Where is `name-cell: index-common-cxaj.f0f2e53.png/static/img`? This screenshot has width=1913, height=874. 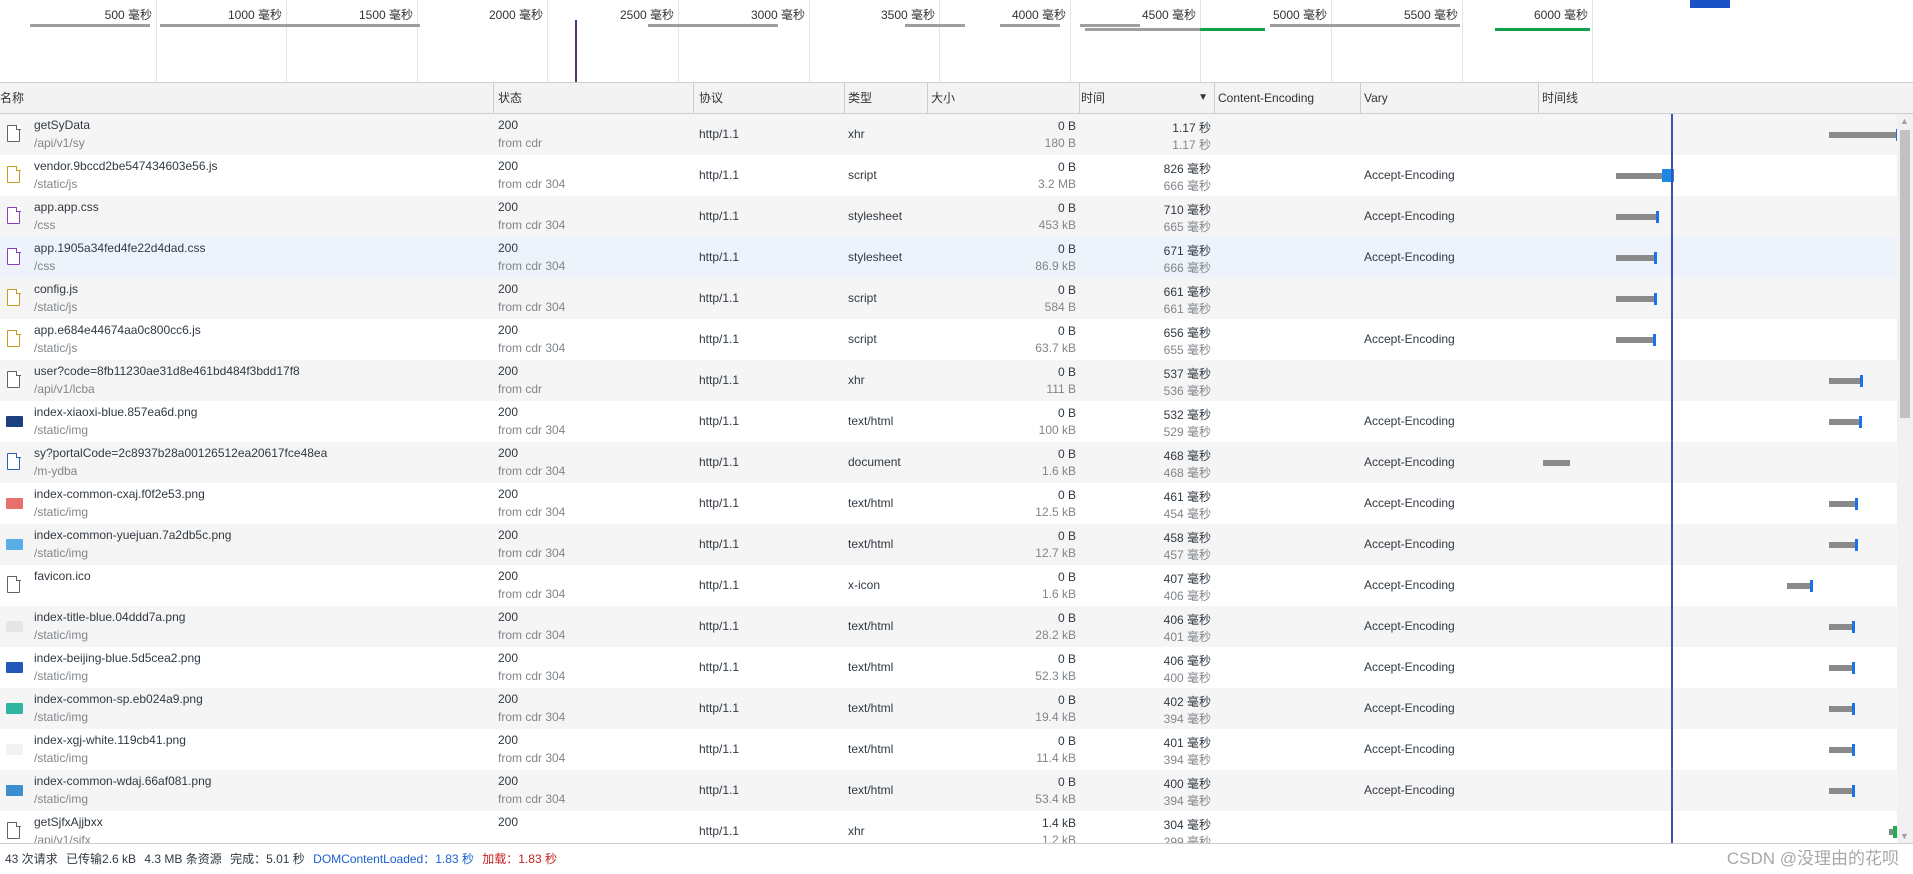 name-cell: index-common-cxaj.f0f2e53.png/static/img is located at coordinates (247, 503).